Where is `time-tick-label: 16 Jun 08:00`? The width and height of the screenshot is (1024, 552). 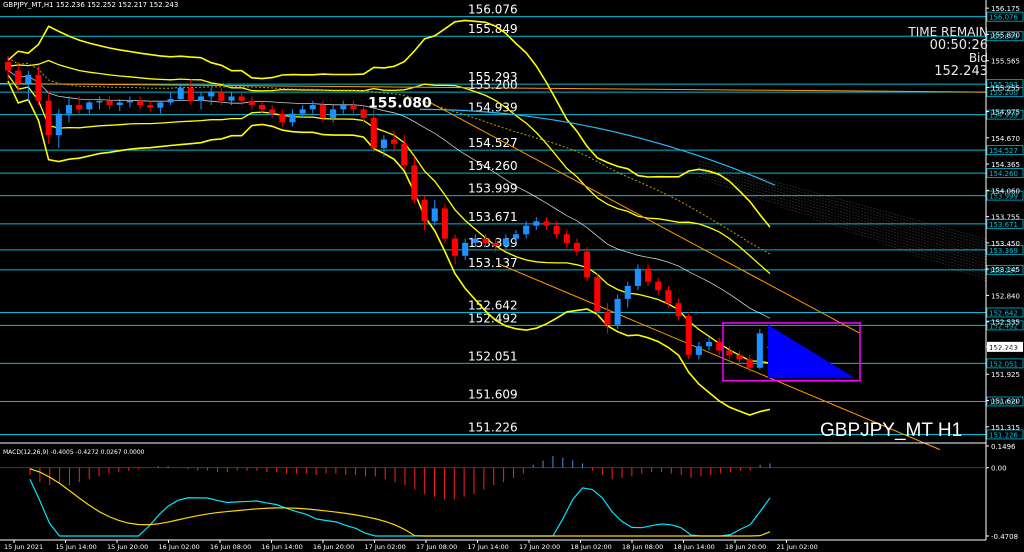 time-tick-label: 16 Jun 08:00 is located at coordinates (230, 547).